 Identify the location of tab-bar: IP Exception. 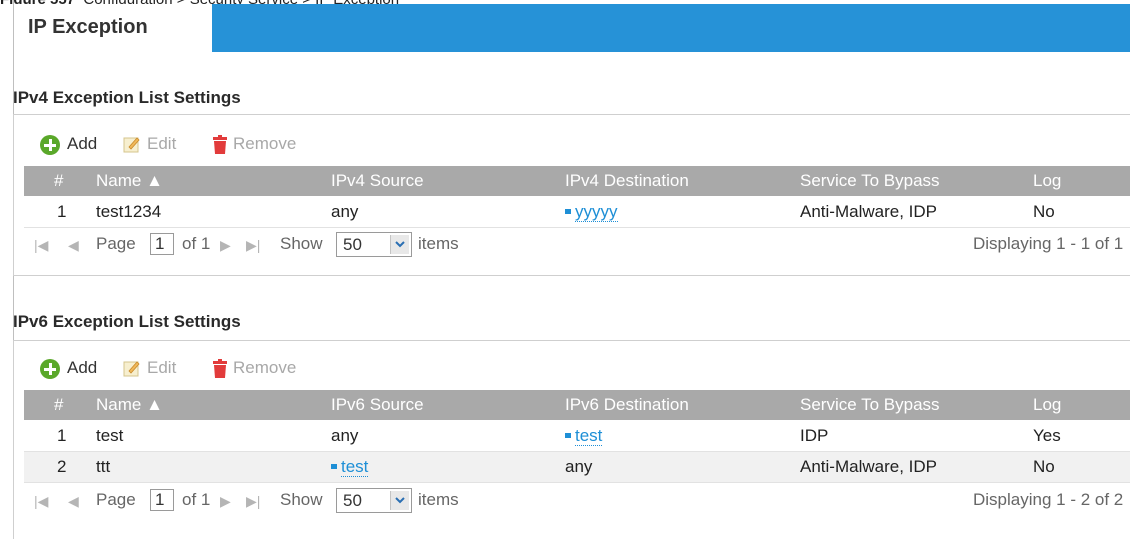
(572, 28).